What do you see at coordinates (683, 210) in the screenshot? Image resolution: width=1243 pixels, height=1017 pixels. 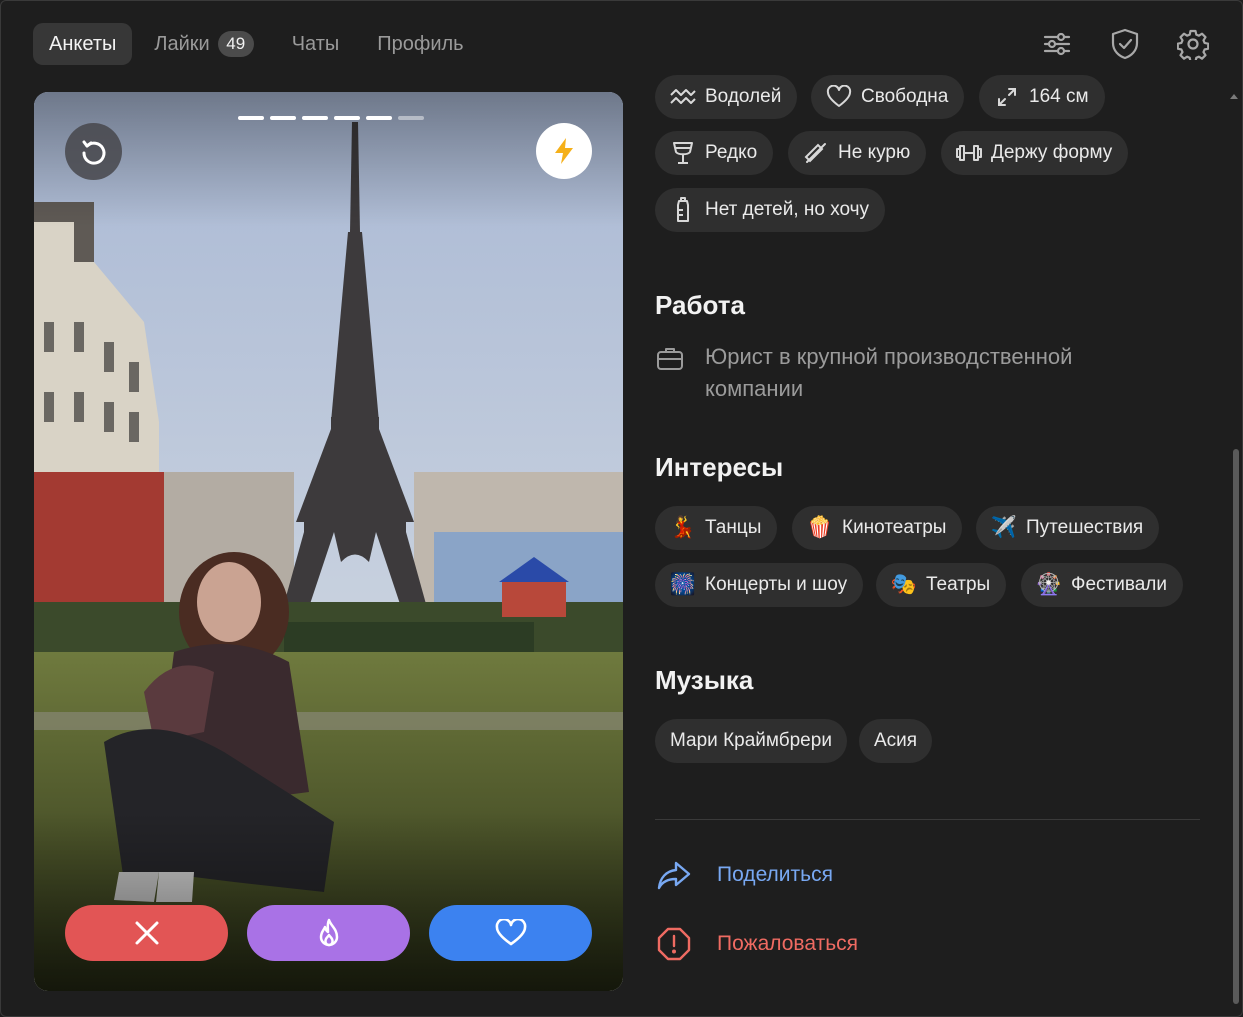 I see `baby-bottle-icon` at bounding box center [683, 210].